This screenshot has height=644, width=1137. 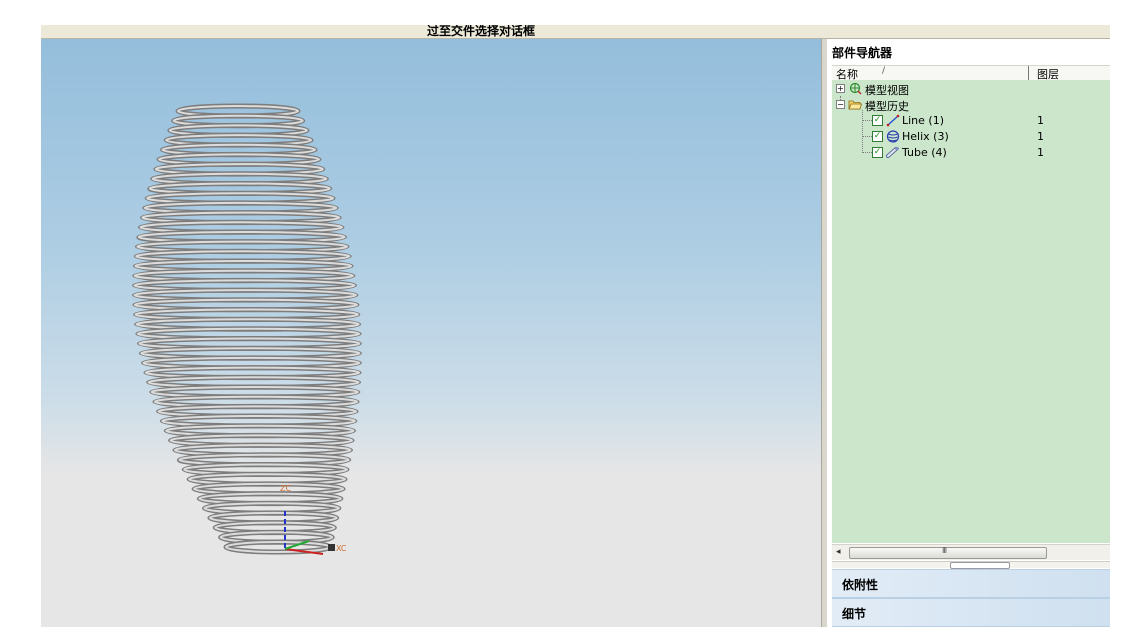 I want to click on feature-label: Tube (4), so click(x=924, y=152).